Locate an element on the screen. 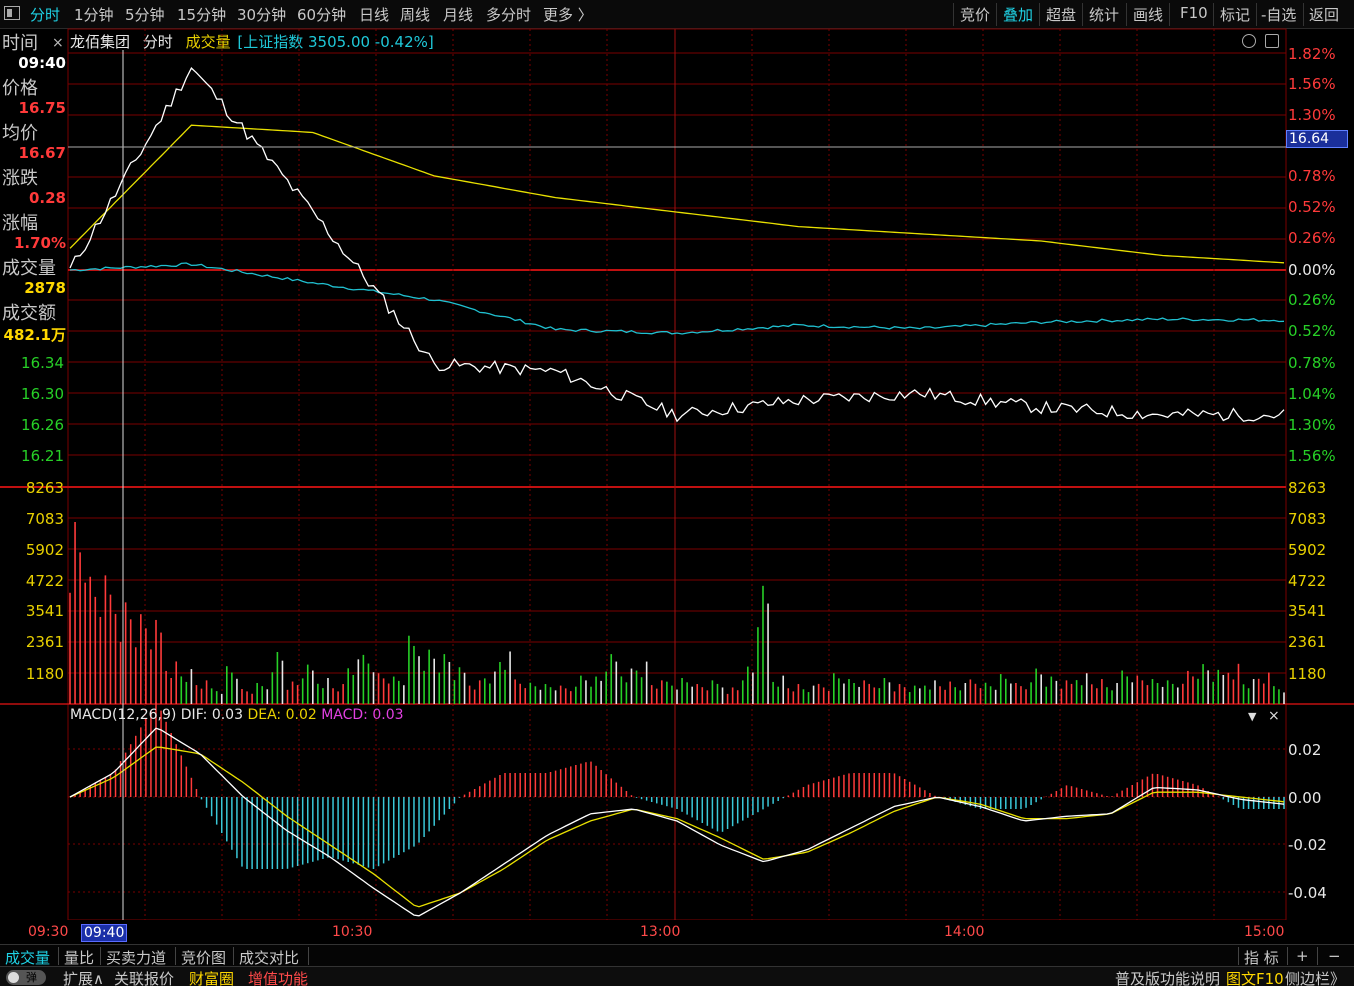  index-overlay-line is located at coordinates (677, 298).